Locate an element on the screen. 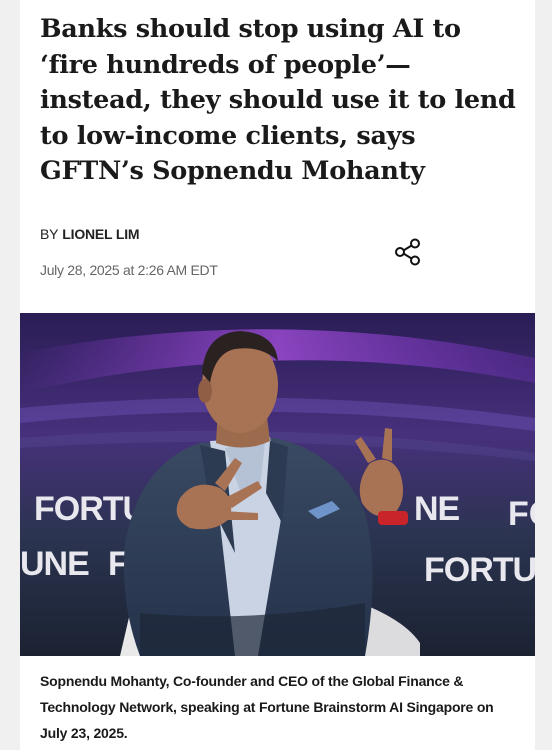  backdrop-text: FC is located at coordinates (521, 514).